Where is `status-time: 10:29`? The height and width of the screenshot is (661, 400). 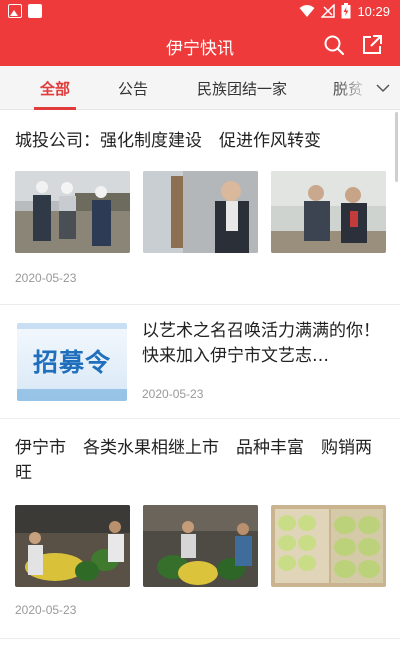
status-time: 10:29 is located at coordinates (373, 11).